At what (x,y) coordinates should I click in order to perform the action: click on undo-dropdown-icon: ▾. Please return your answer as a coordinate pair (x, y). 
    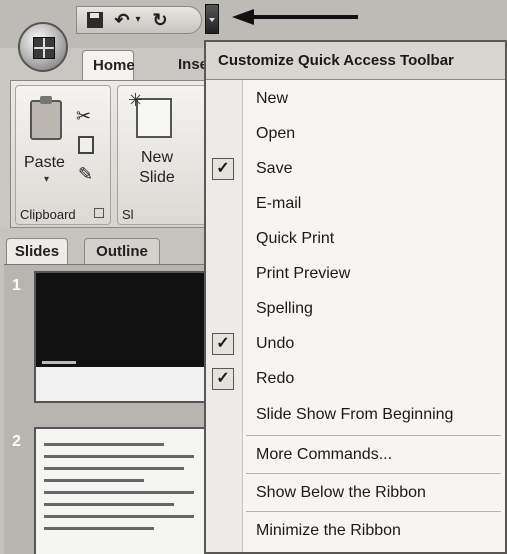
    Looking at the image, I should click on (138, 20).